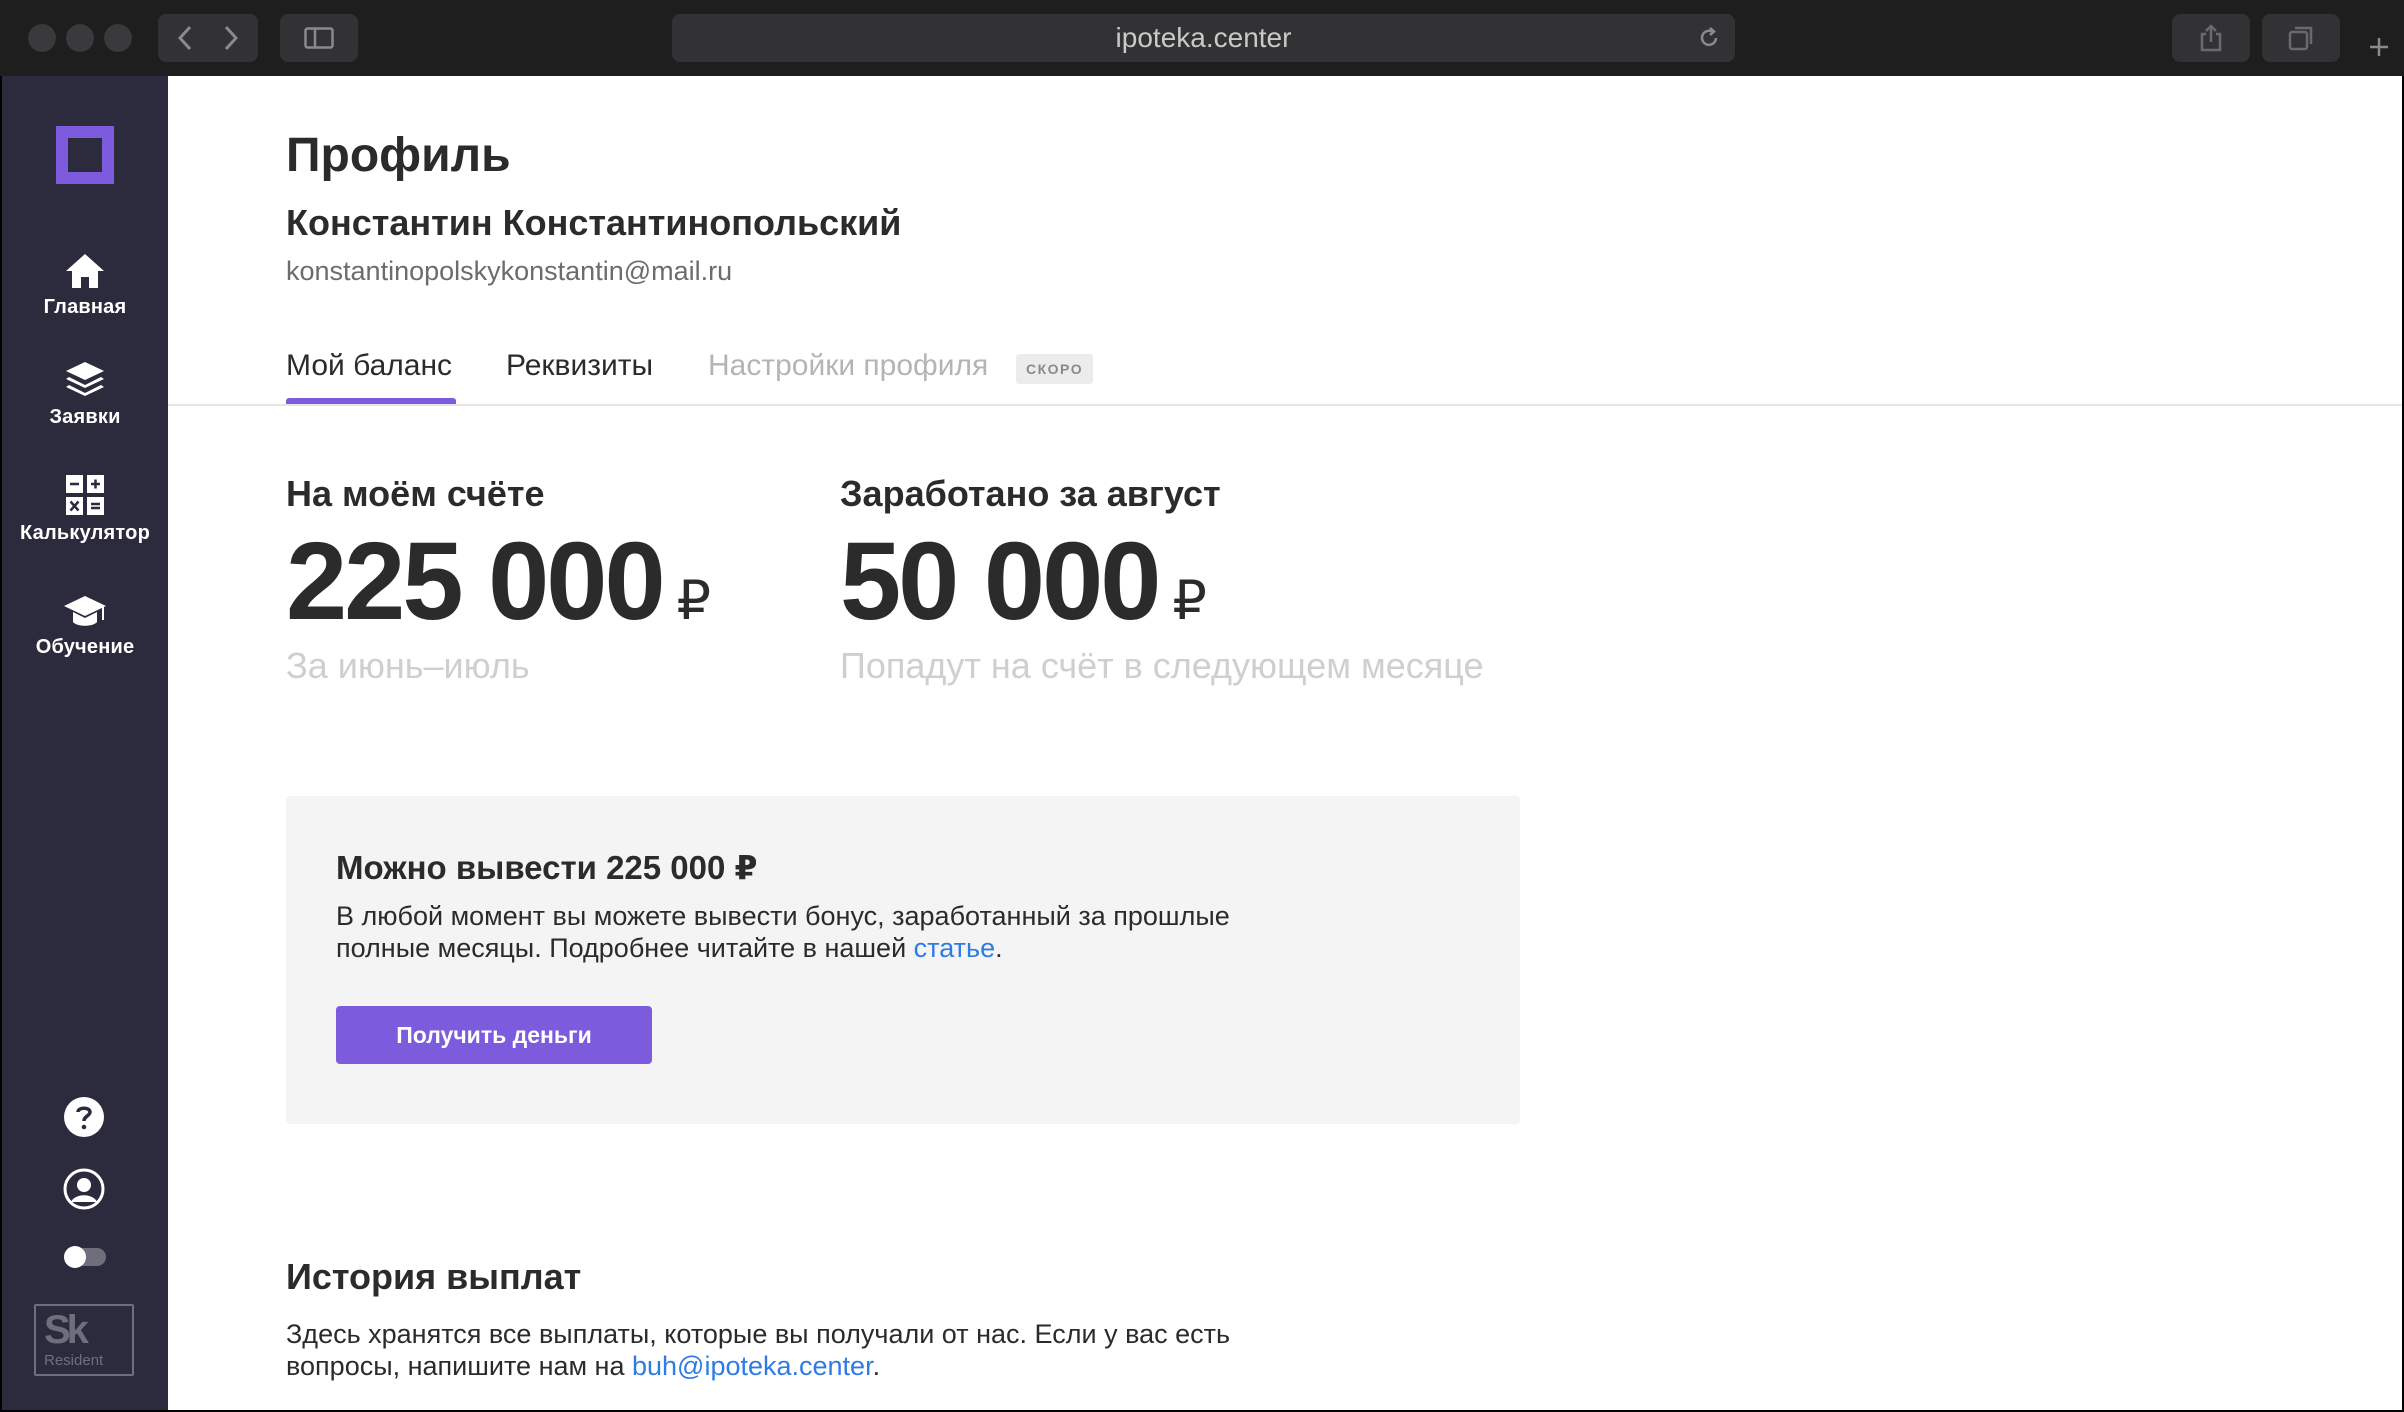  I want to click on tabs-overview-button, so click(2301, 38).